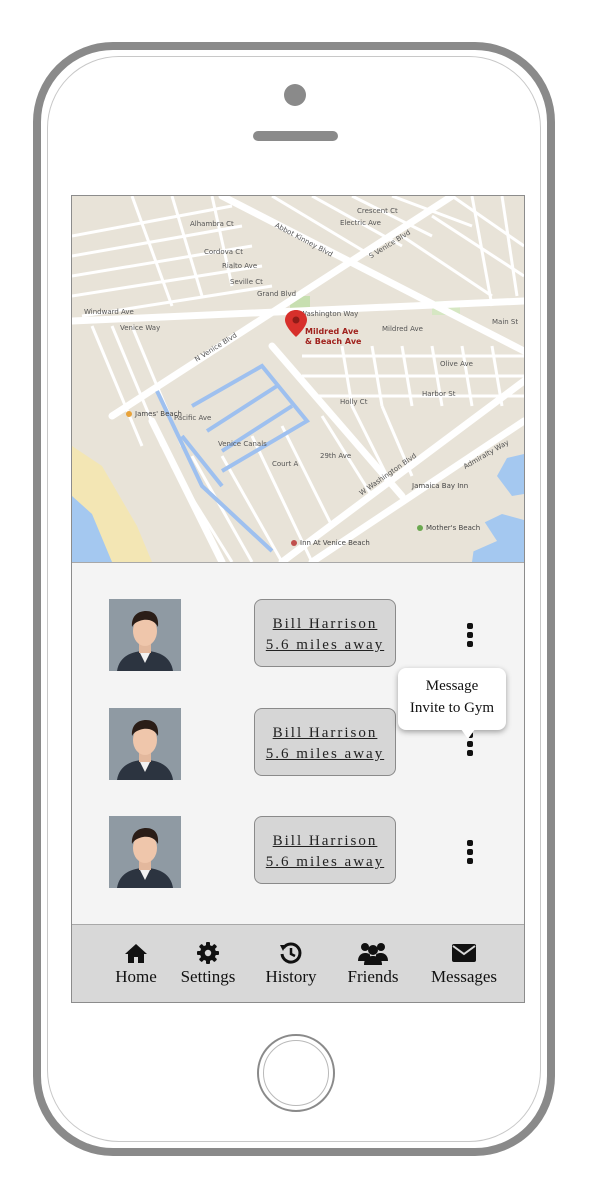 The height and width of the screenshot is (1200, 600). I want to click on nav-label: Friends, so click(373, 976).